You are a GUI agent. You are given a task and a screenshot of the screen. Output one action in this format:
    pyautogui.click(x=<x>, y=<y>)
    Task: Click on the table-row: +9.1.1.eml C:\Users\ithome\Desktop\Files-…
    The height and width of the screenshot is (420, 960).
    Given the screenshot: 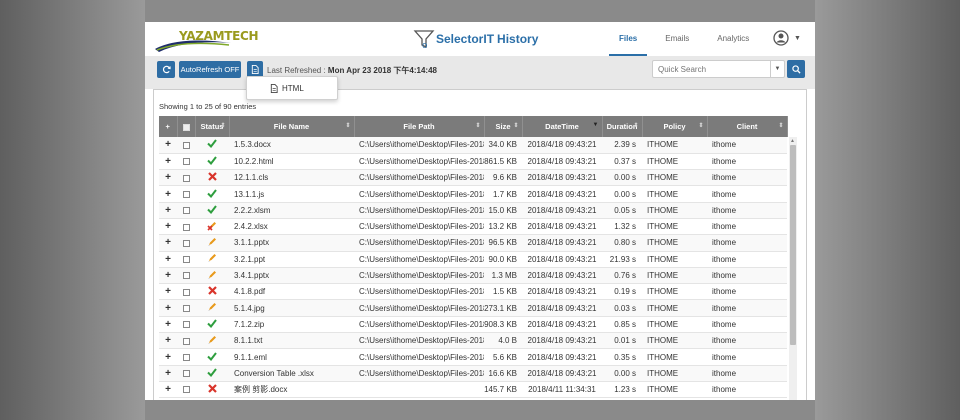 What is the action you would take?
    pyautogui.click(x=473, y=357)
    